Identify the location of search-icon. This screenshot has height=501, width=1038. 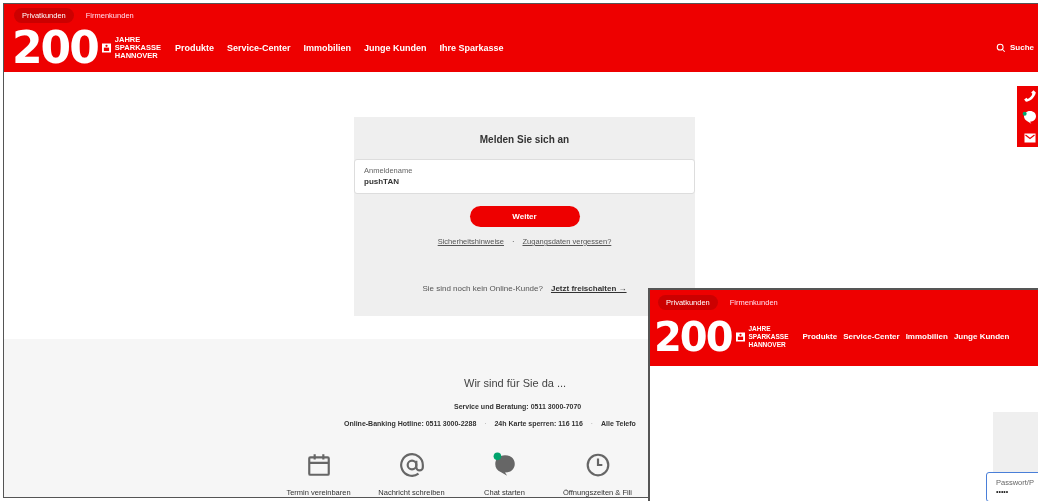
(1001, 48).